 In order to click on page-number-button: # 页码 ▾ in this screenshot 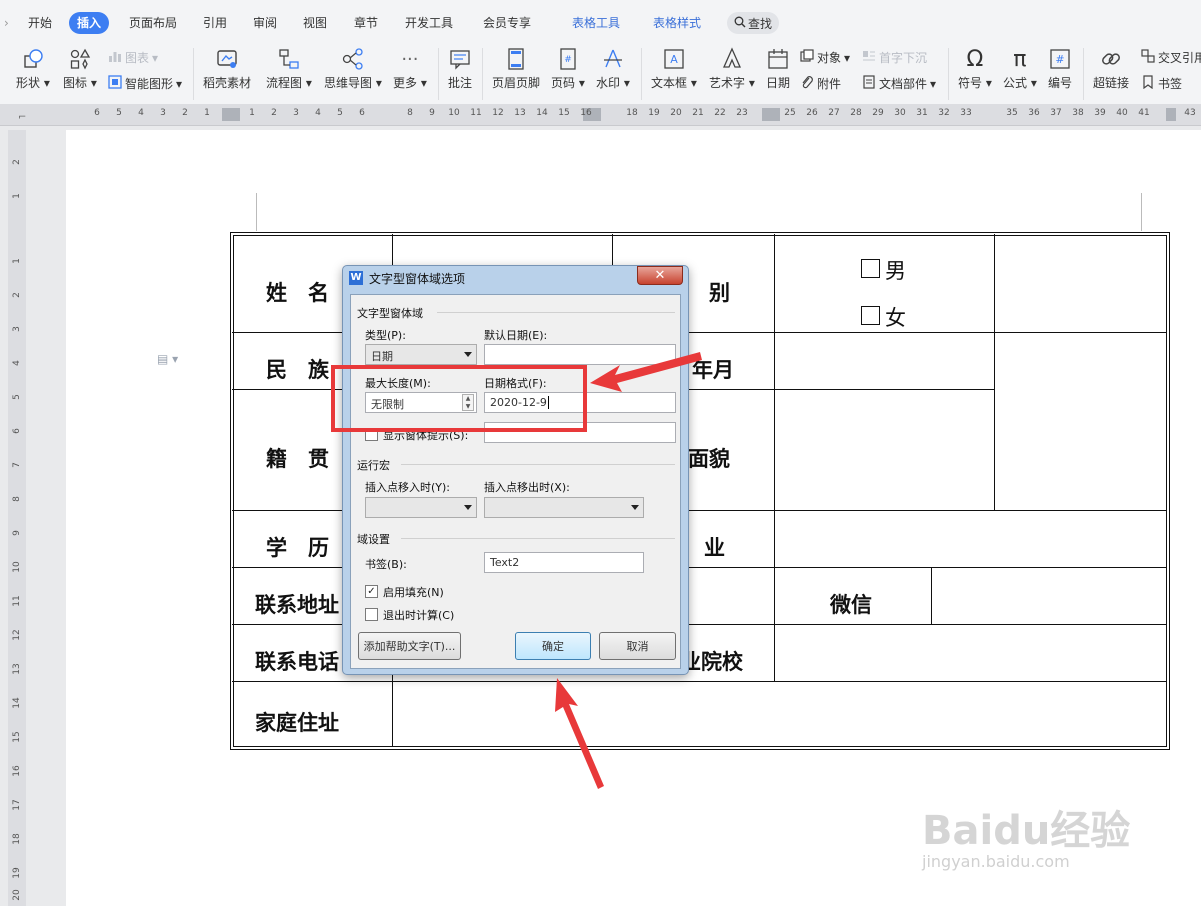, I will do `click(568, 68)`.